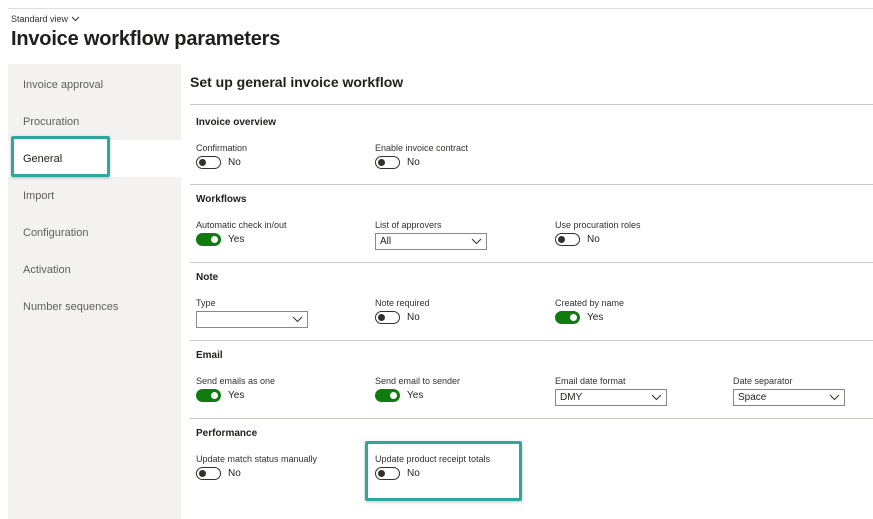 The width and height of the screenshot is (873, 519). I want to click on sidebar-item-label: Import, so click(39, 195).